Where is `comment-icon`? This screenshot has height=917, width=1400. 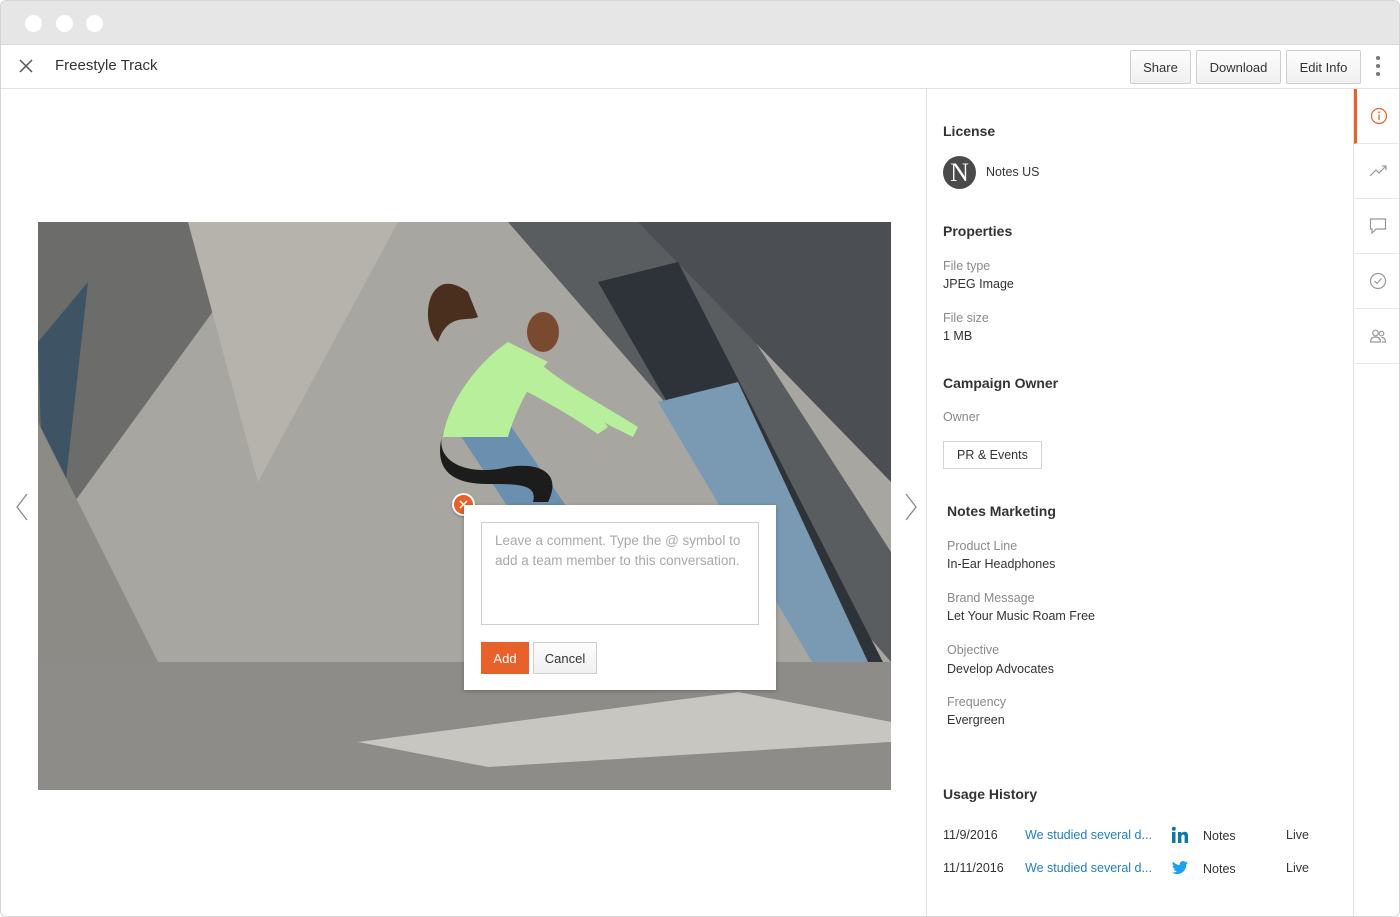 comment-icon is located at coordinates (1377, 226).